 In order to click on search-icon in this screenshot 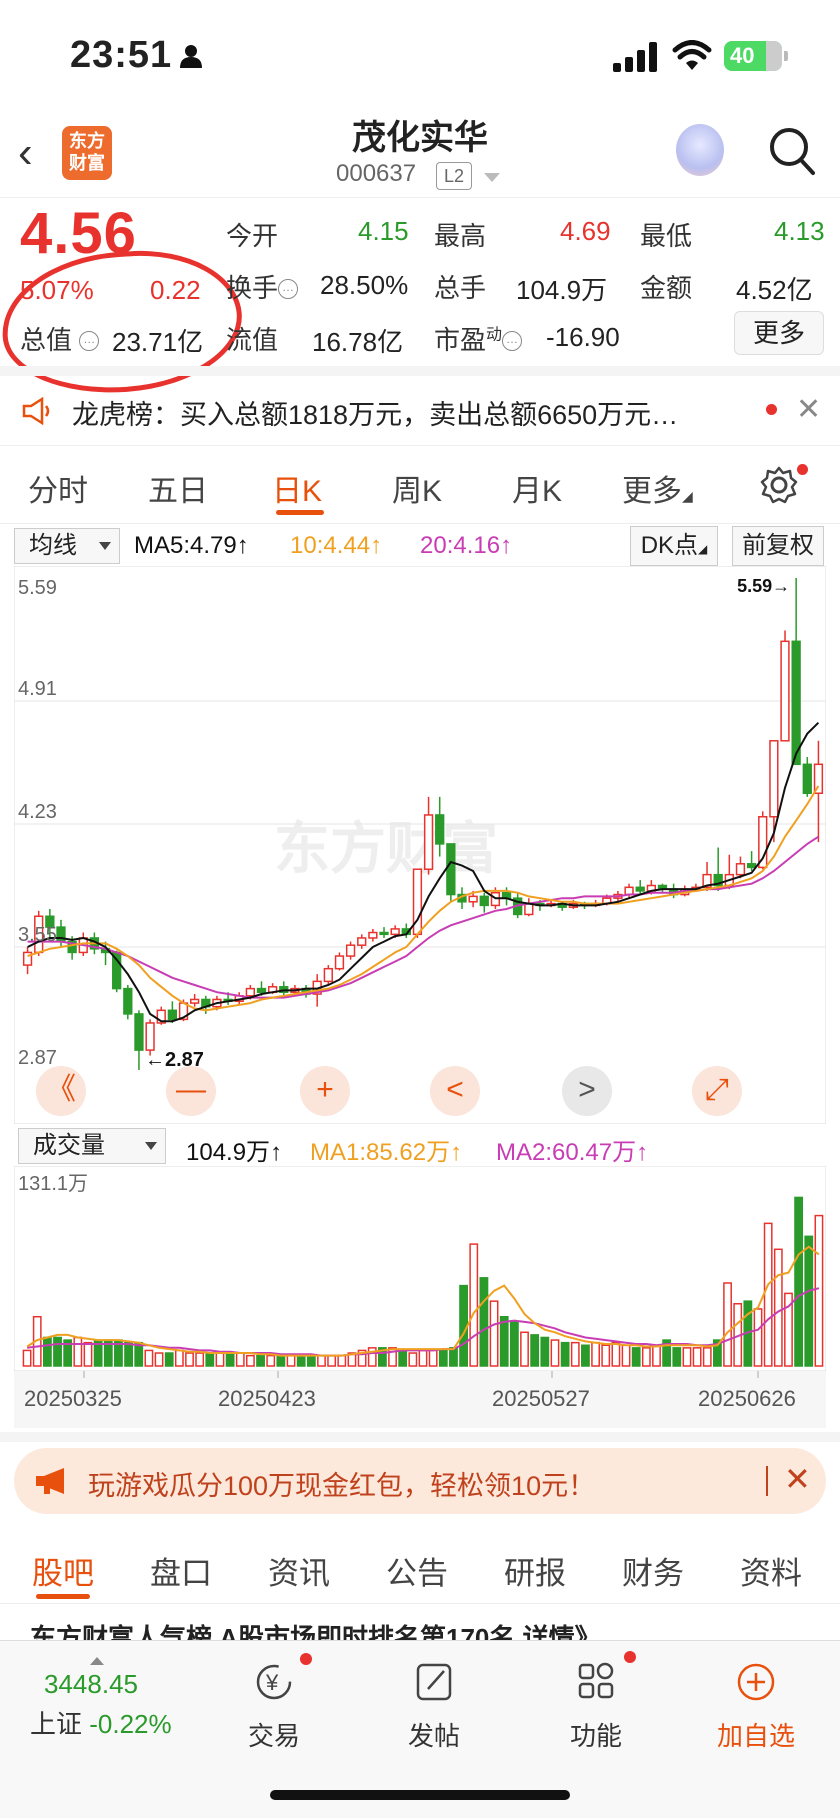, I will do `click(792, 151)`.